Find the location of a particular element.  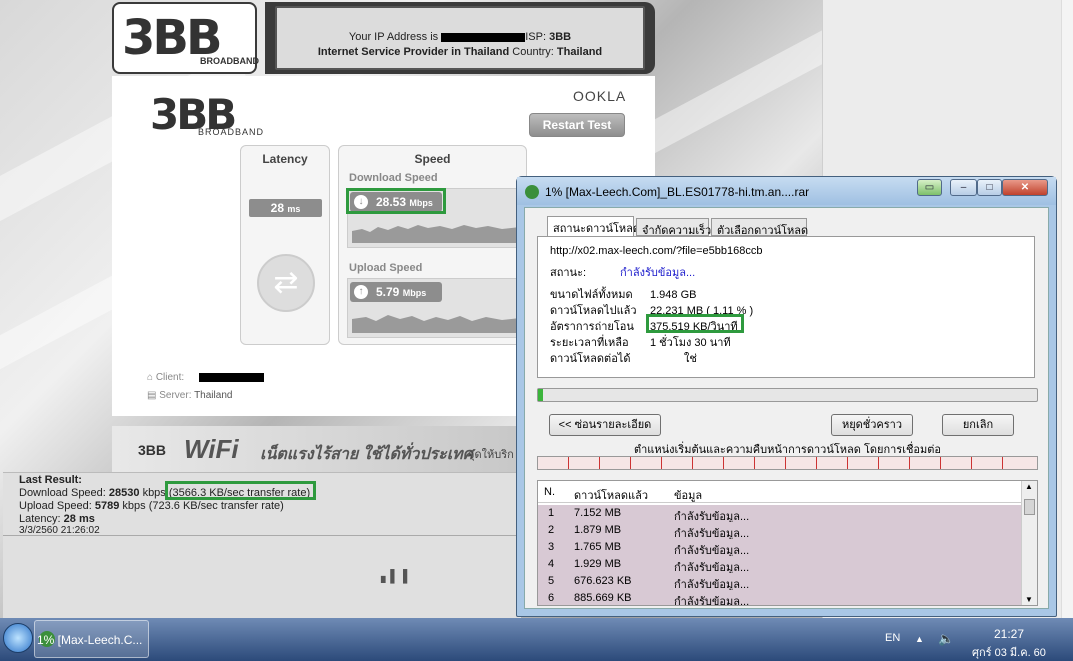

row-size: 1.765 MB is located at coordinates (598, 547).